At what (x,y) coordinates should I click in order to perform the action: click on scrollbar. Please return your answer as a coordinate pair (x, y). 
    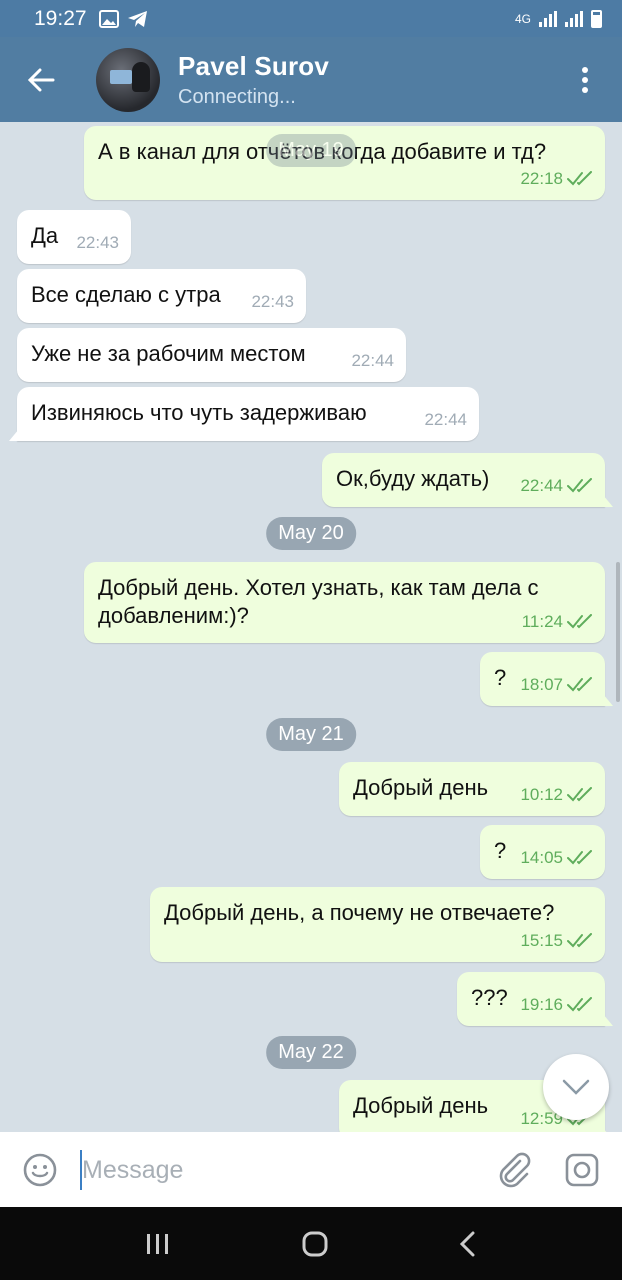
    Looking at the image, I should click on (618, 632).